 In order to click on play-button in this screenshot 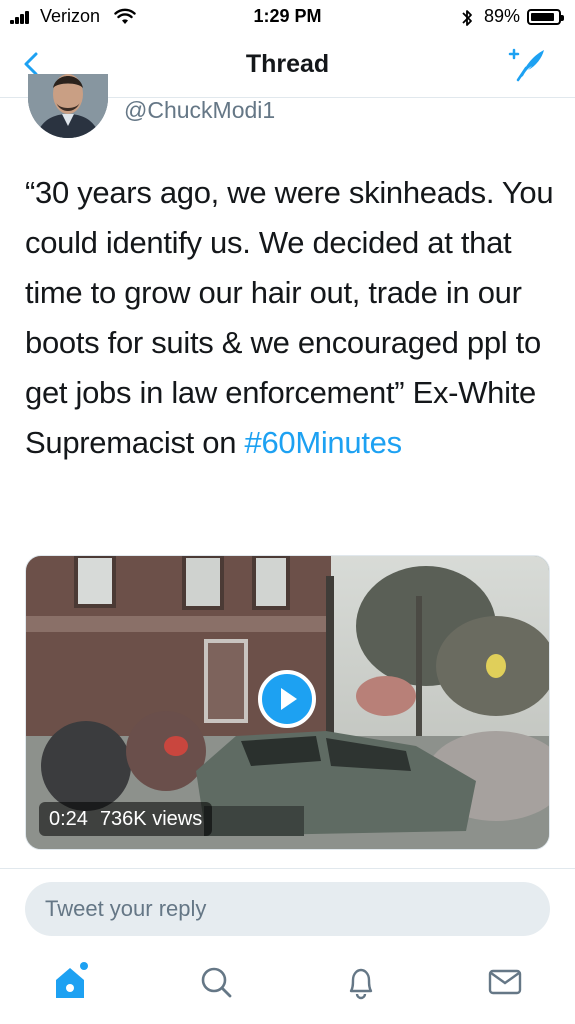, I will do `click(287, 699)`.